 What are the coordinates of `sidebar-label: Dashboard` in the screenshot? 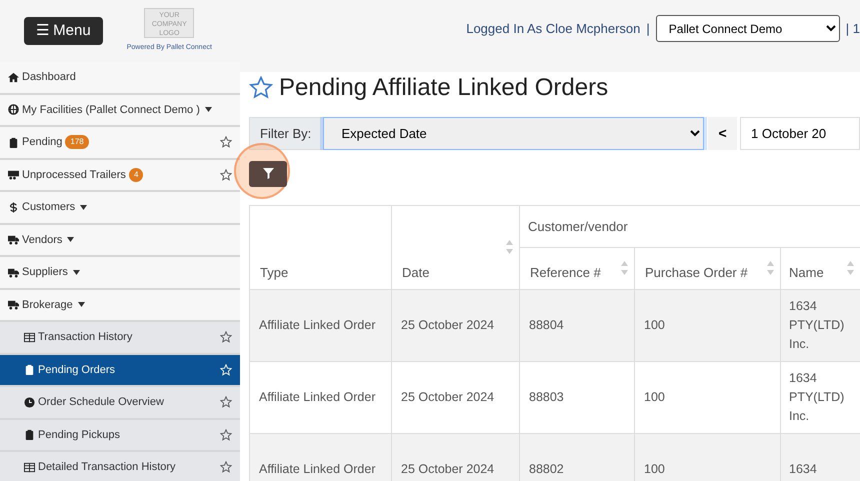 It's located at (49, 77).